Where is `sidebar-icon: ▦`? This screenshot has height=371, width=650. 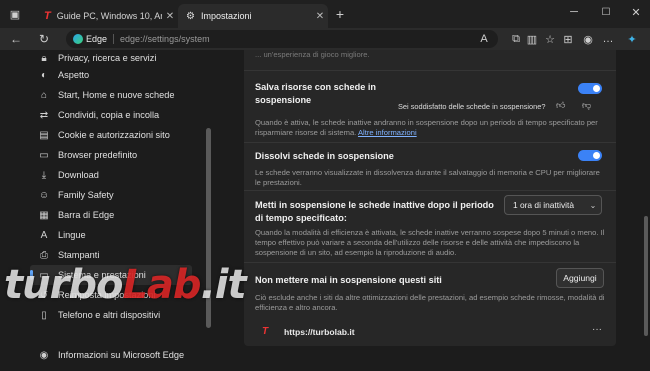 sidebar-icon: ▦ is located at coordinates (44, 215).